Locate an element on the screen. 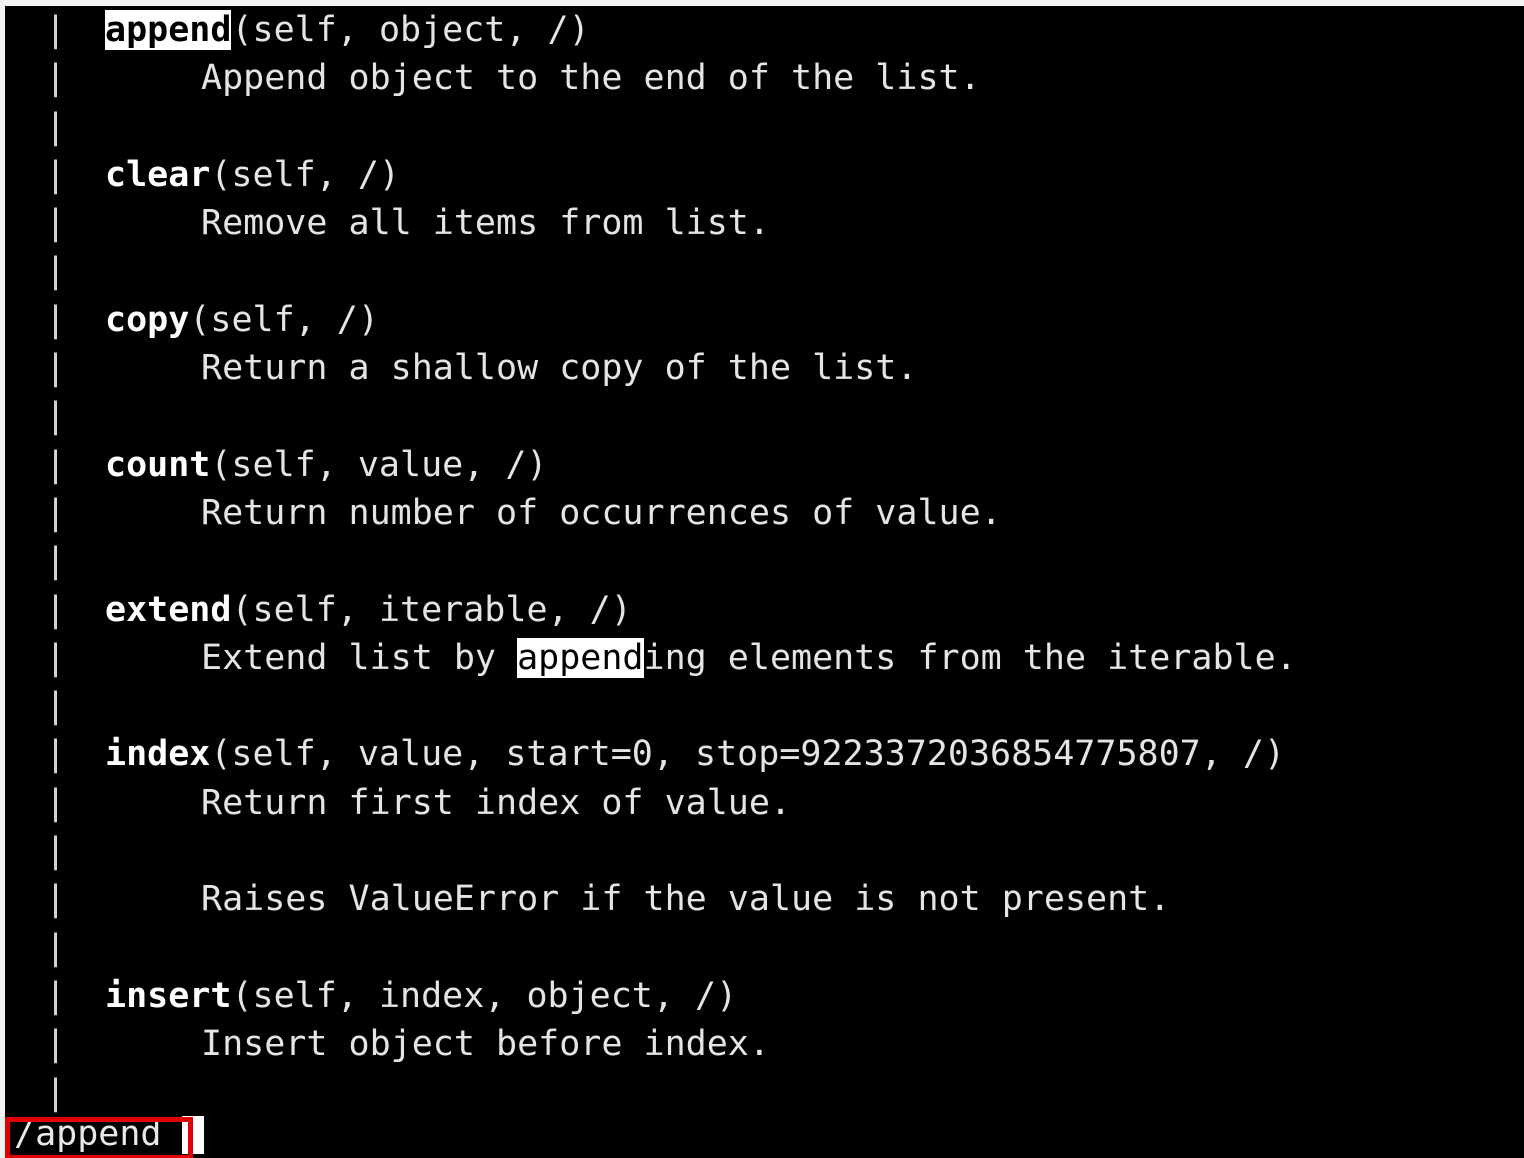  method-description: Return a shallow copy of the list. is located at coordinates (559, 368).